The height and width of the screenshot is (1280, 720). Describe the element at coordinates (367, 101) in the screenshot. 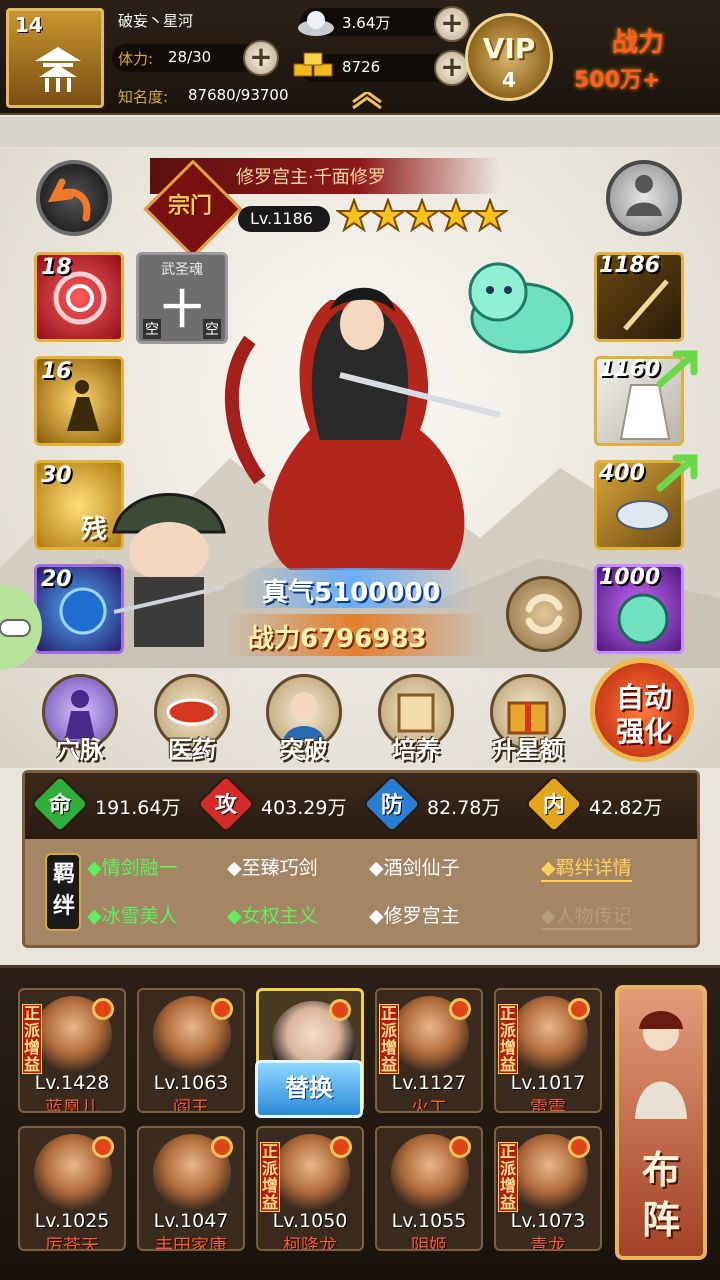

I see `collapse-chevron-icon` at that location.